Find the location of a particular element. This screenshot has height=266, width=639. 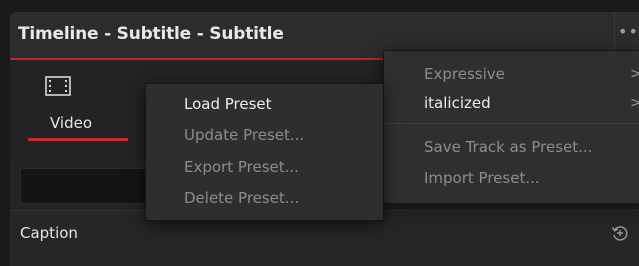

active-tab-indicator is located at coordinates (78, 139).